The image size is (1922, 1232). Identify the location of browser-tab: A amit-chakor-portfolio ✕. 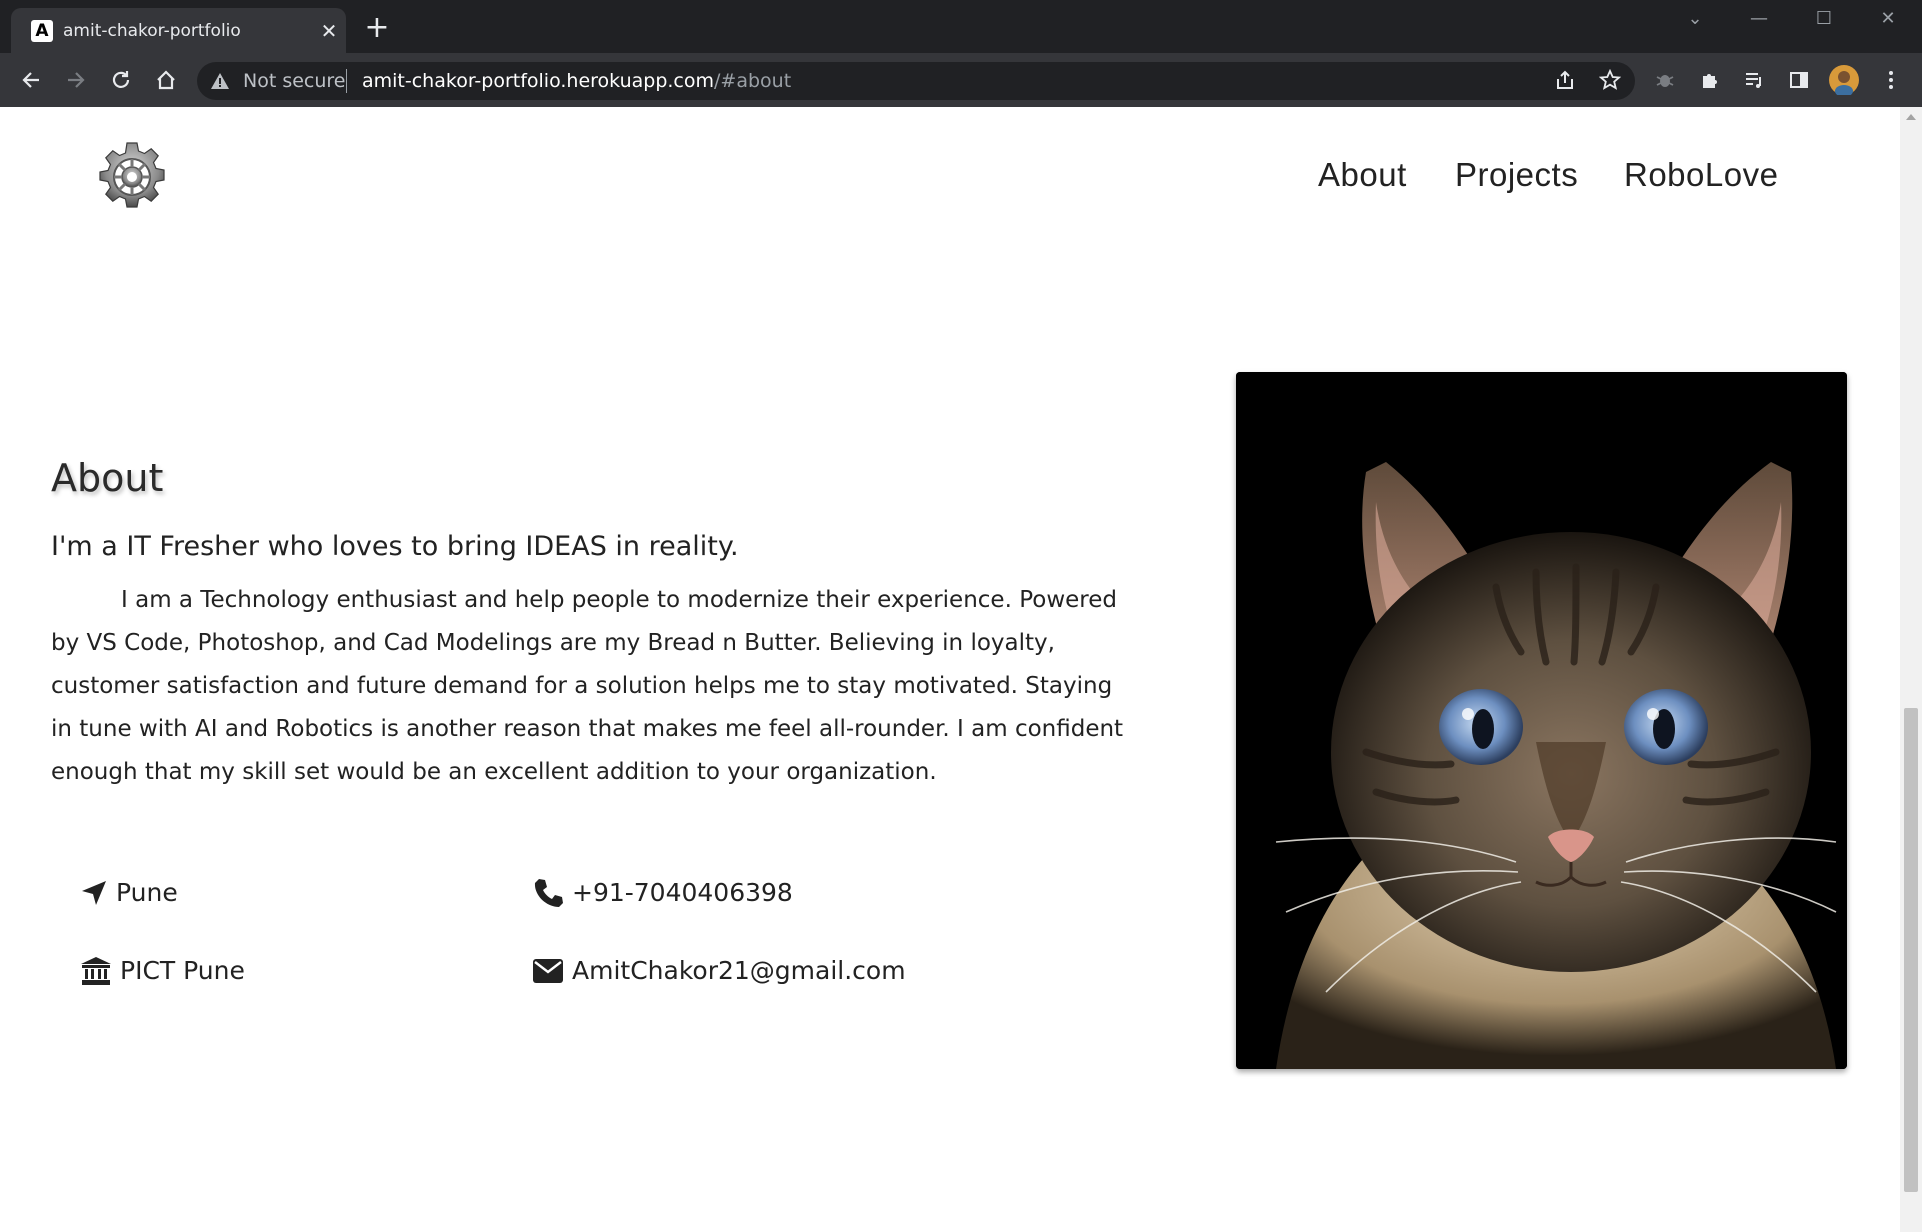
(178, 30).